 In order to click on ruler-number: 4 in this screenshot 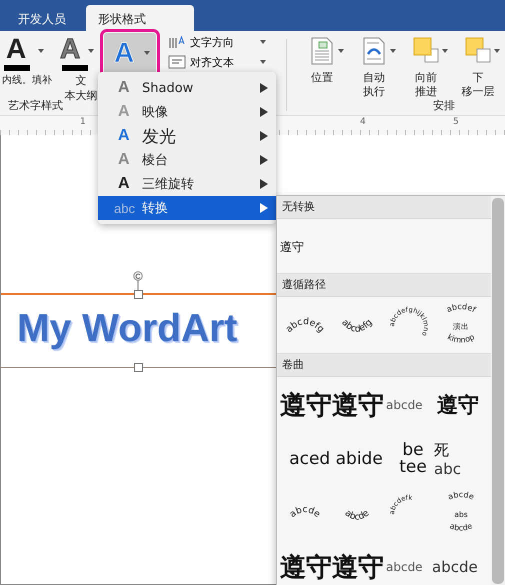, I will do `click(363, 122)`.